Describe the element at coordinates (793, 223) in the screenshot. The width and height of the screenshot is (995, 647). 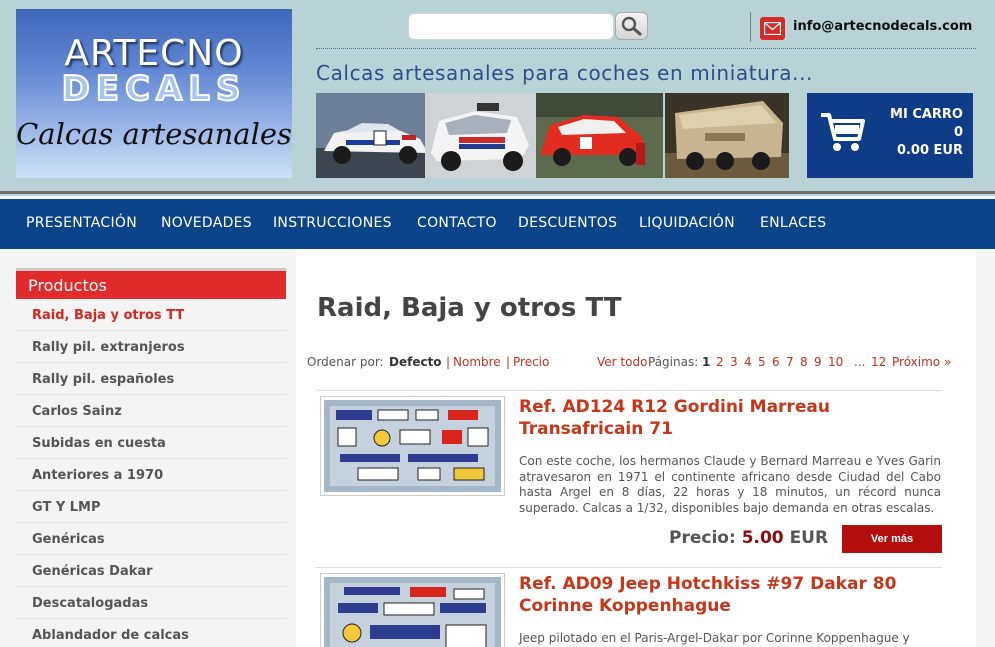
I see `nav-enlaces: ENLACES` at that location.